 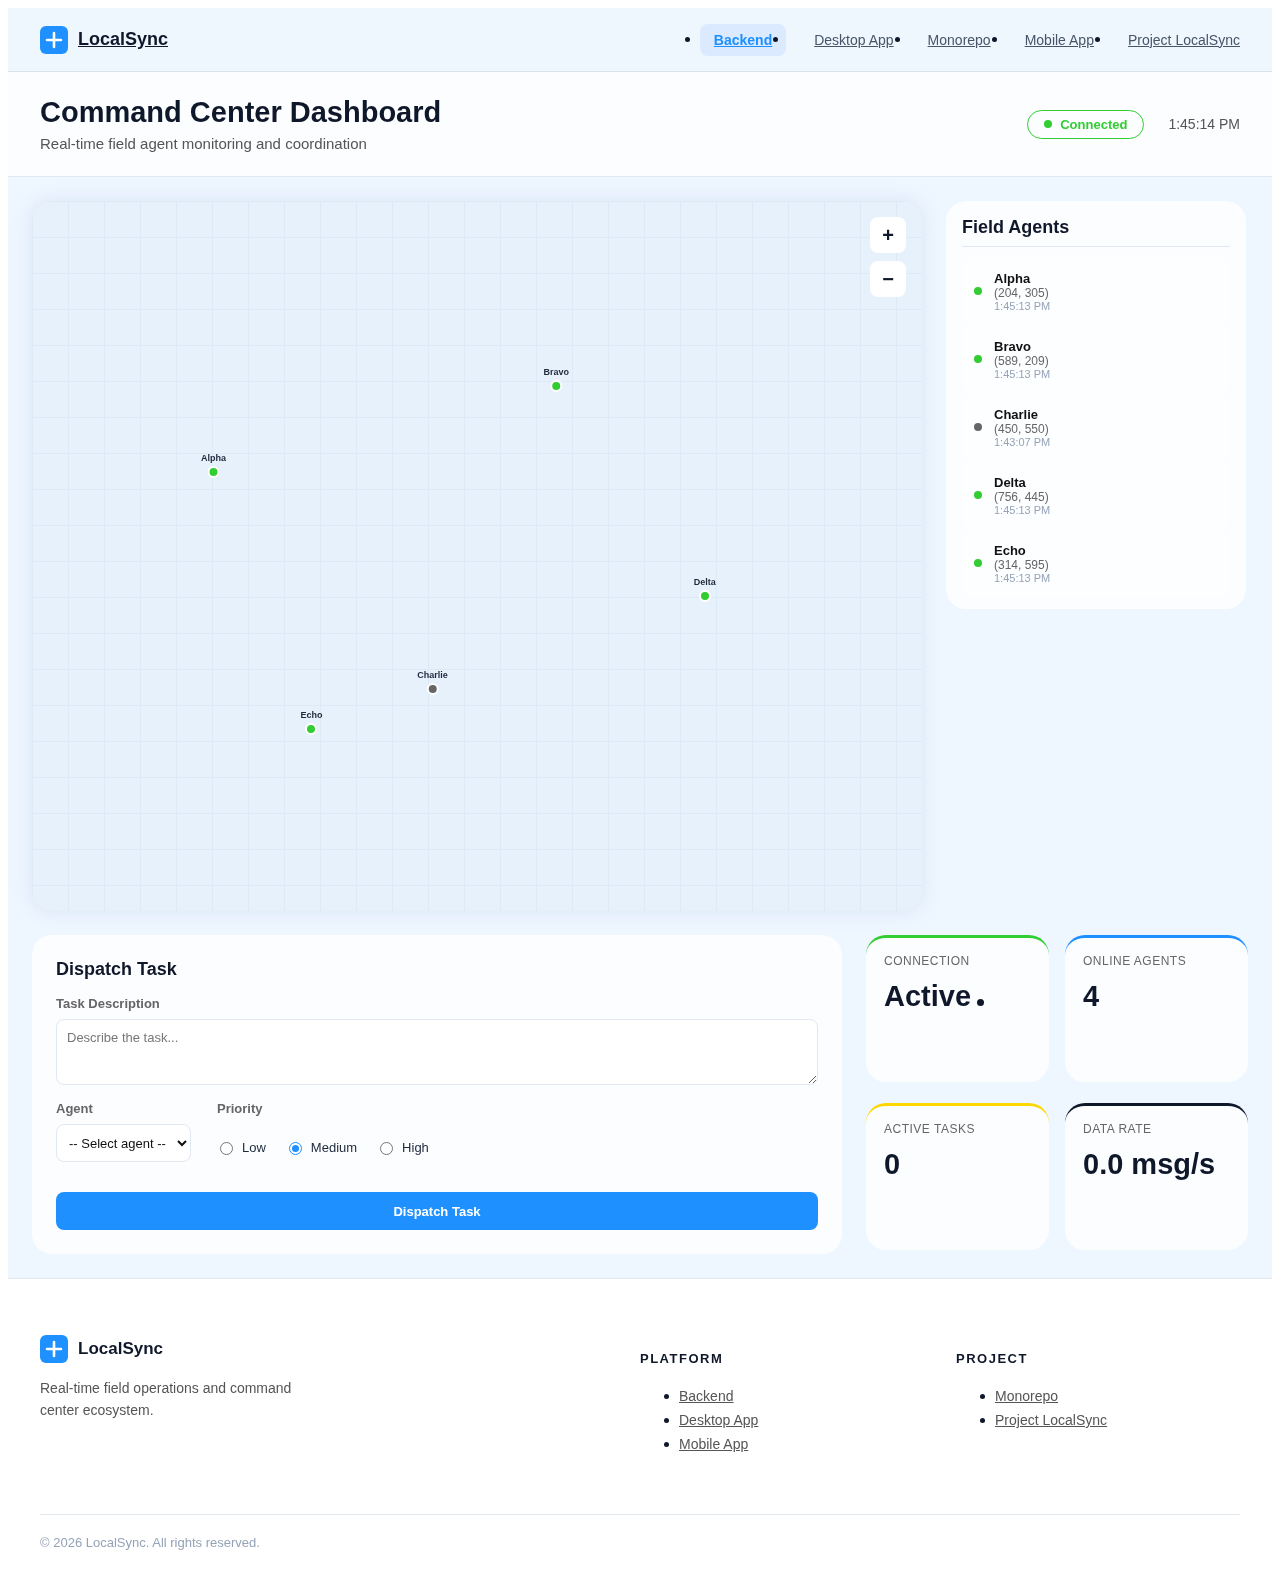 What do you see at coordinates (1022, 496) in the screenshot?
I see `agent-coordinates: (756, 445)` at bounding box center [1022, 496].